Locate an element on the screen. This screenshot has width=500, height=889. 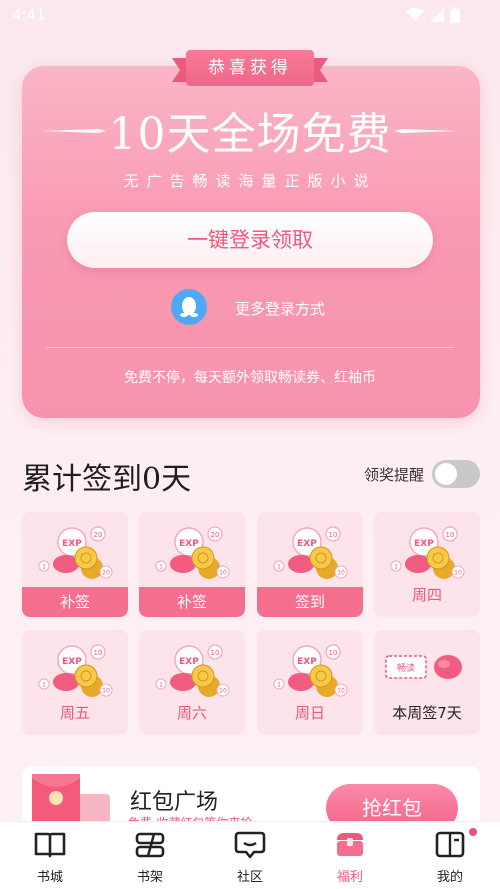
signal-icon is located at coordinates (437, 15).